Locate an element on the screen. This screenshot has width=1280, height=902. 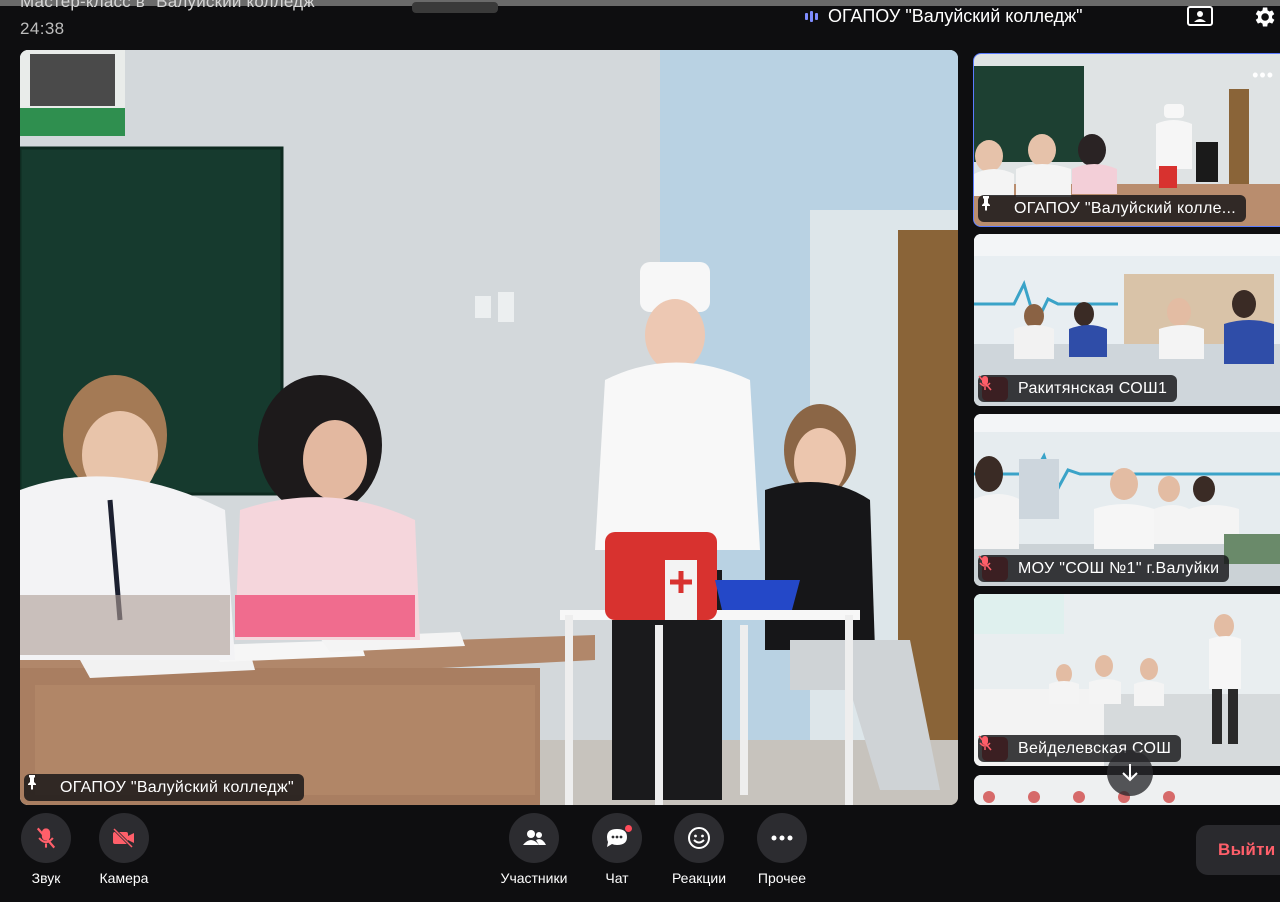
tile-label: Ракитянская СОШ1 is located at coordinates (1078, 388).